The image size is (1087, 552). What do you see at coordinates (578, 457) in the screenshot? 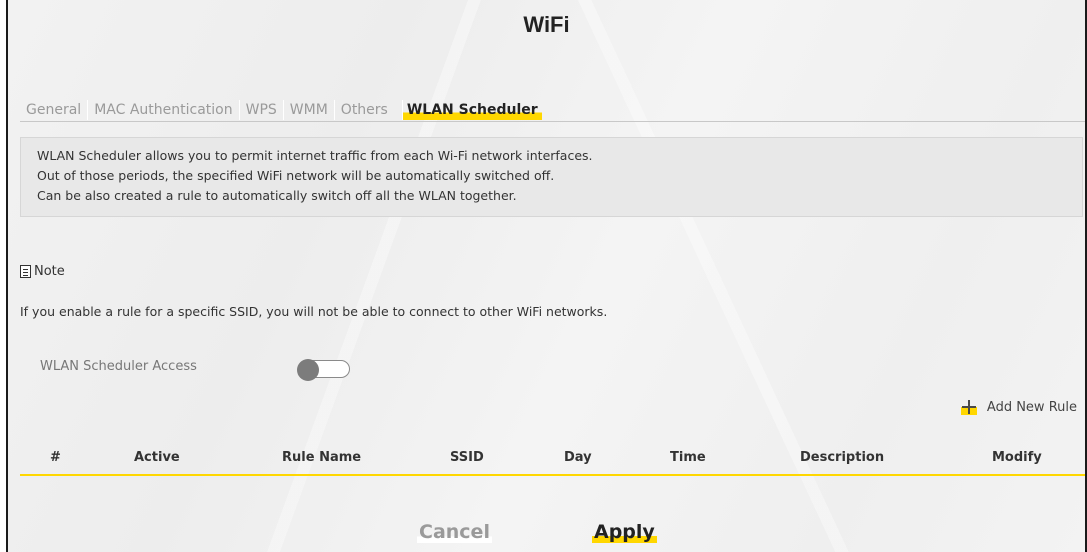
I see `column-header-day: Day` at bounding box center [578, 457].